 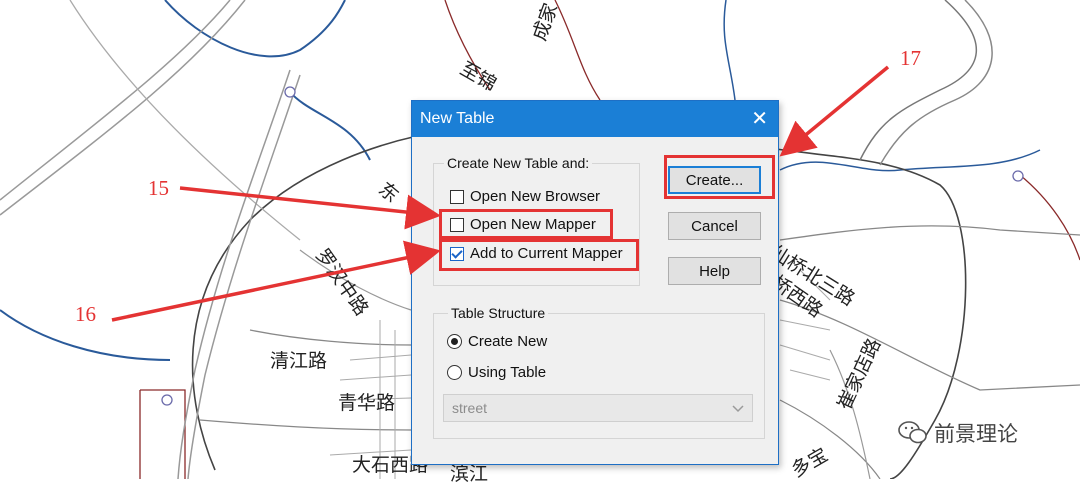 I want to click on annotation-label-16: 16, so click(x=85, y=314).